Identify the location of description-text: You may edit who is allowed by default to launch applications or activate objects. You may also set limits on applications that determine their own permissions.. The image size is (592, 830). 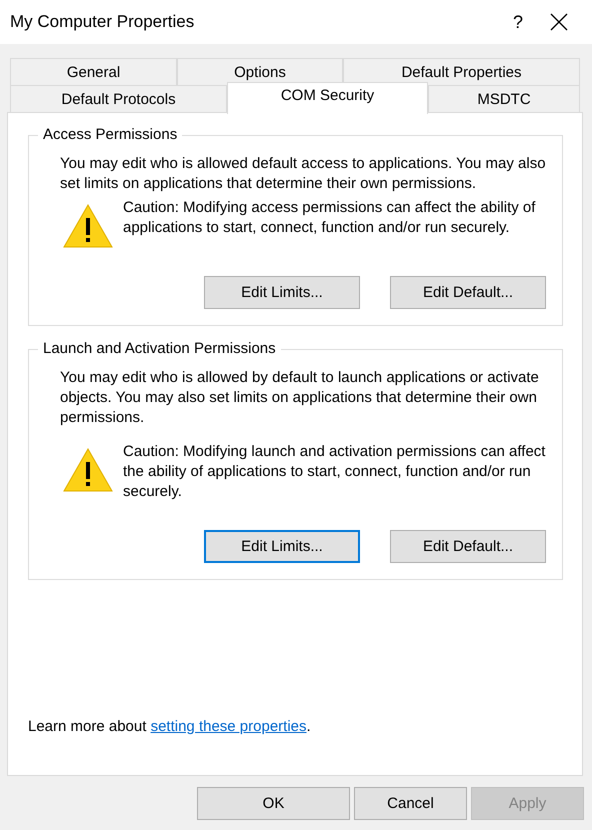
(300, 398).